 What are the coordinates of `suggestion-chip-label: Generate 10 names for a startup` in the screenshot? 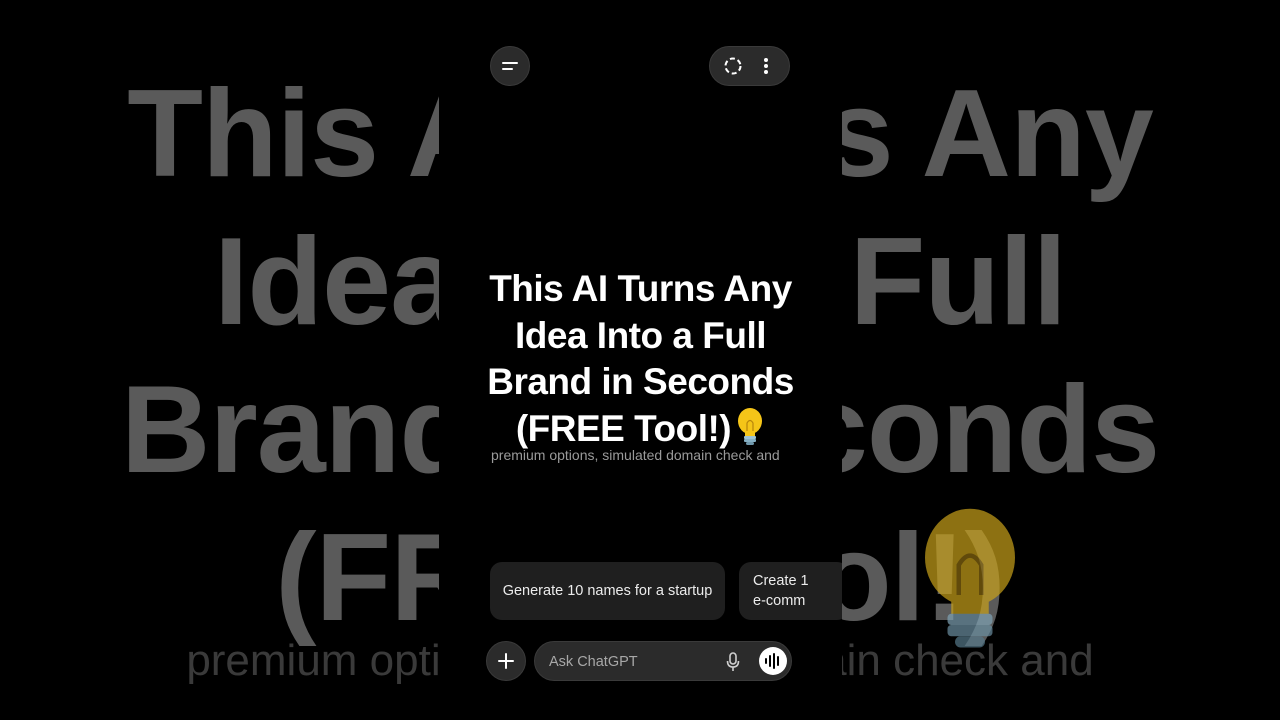 It's located at (607, 591).